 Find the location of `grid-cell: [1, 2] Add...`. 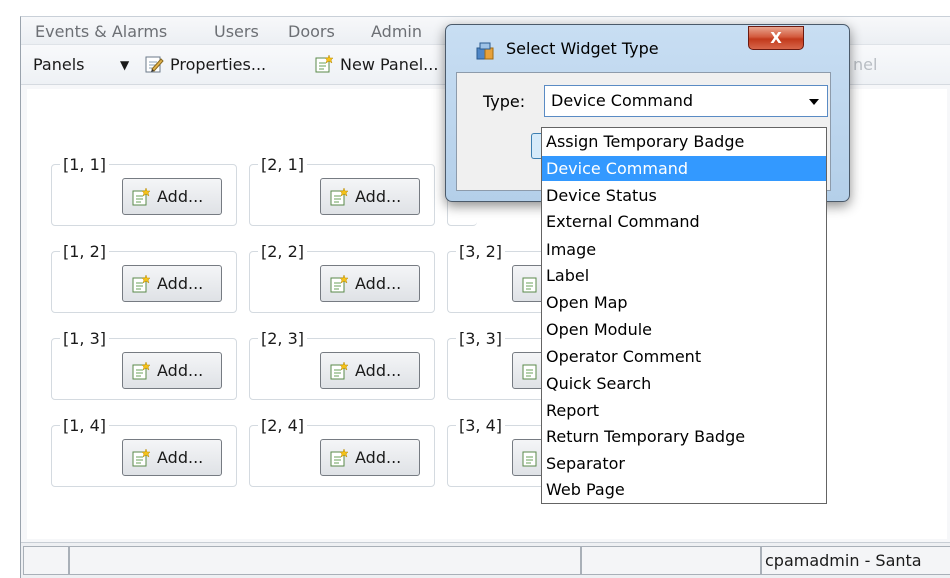

grid-cell: [1, 2] Add... is located at coordinates (144, 277).